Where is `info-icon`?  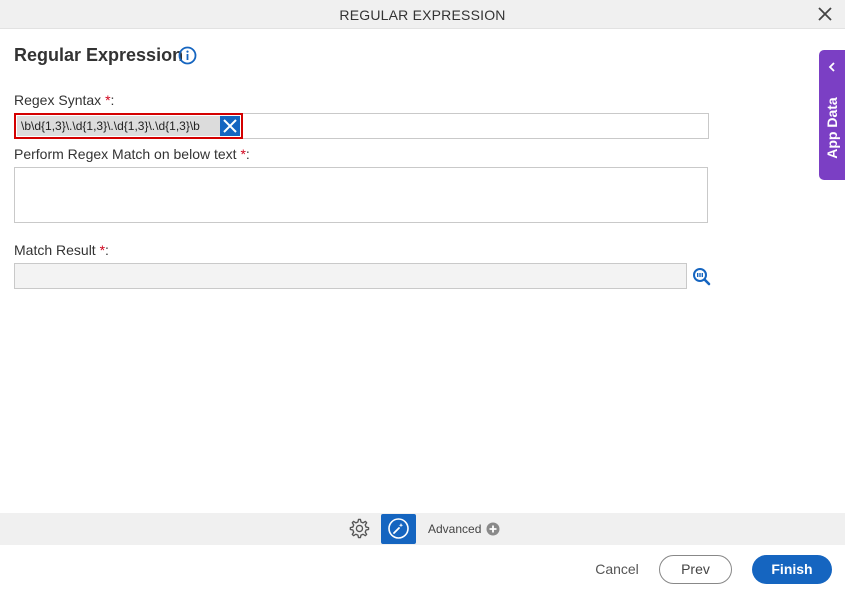 info-icon is located at coordinates (187, 55).